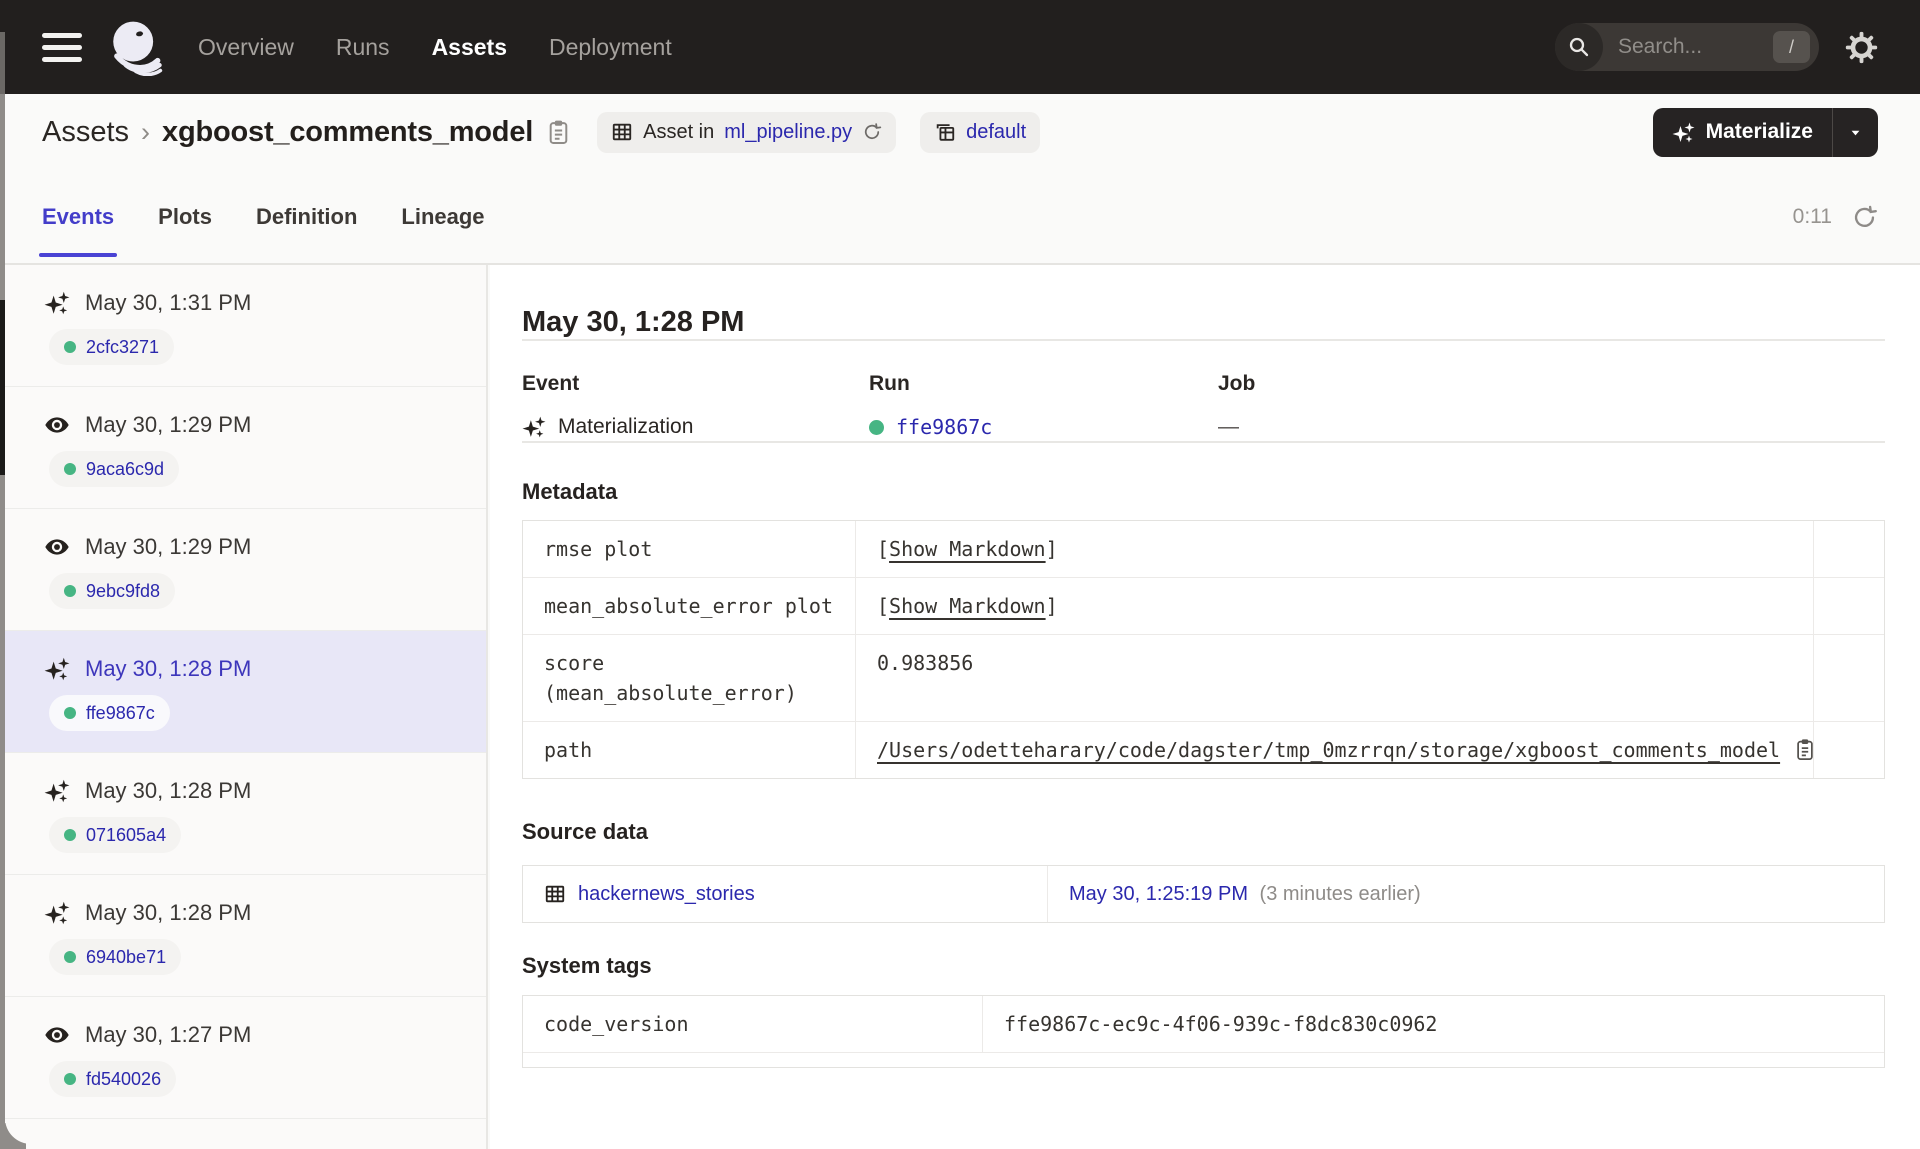 This screenshot has height=1149, width=1920. I want to click on metadata-text-value: 0.983856, so click(925, 663).